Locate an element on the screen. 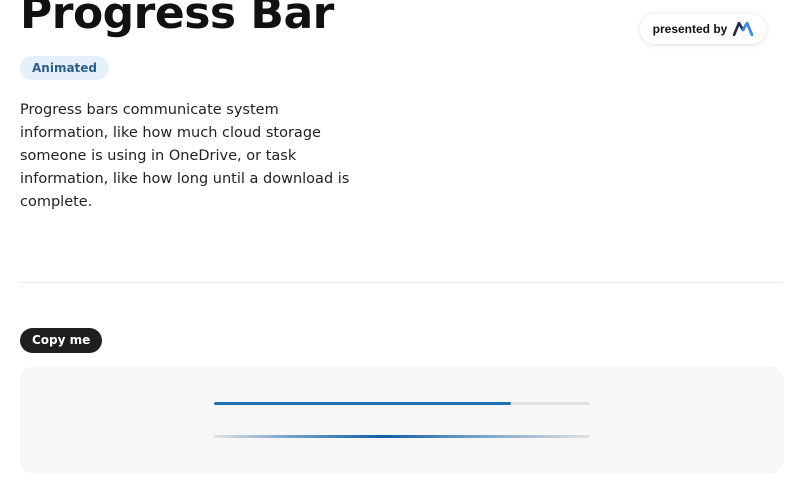 This screenshot has width=800, height=500. progress-bar-indeterminate is located at coordinates (402, 436).